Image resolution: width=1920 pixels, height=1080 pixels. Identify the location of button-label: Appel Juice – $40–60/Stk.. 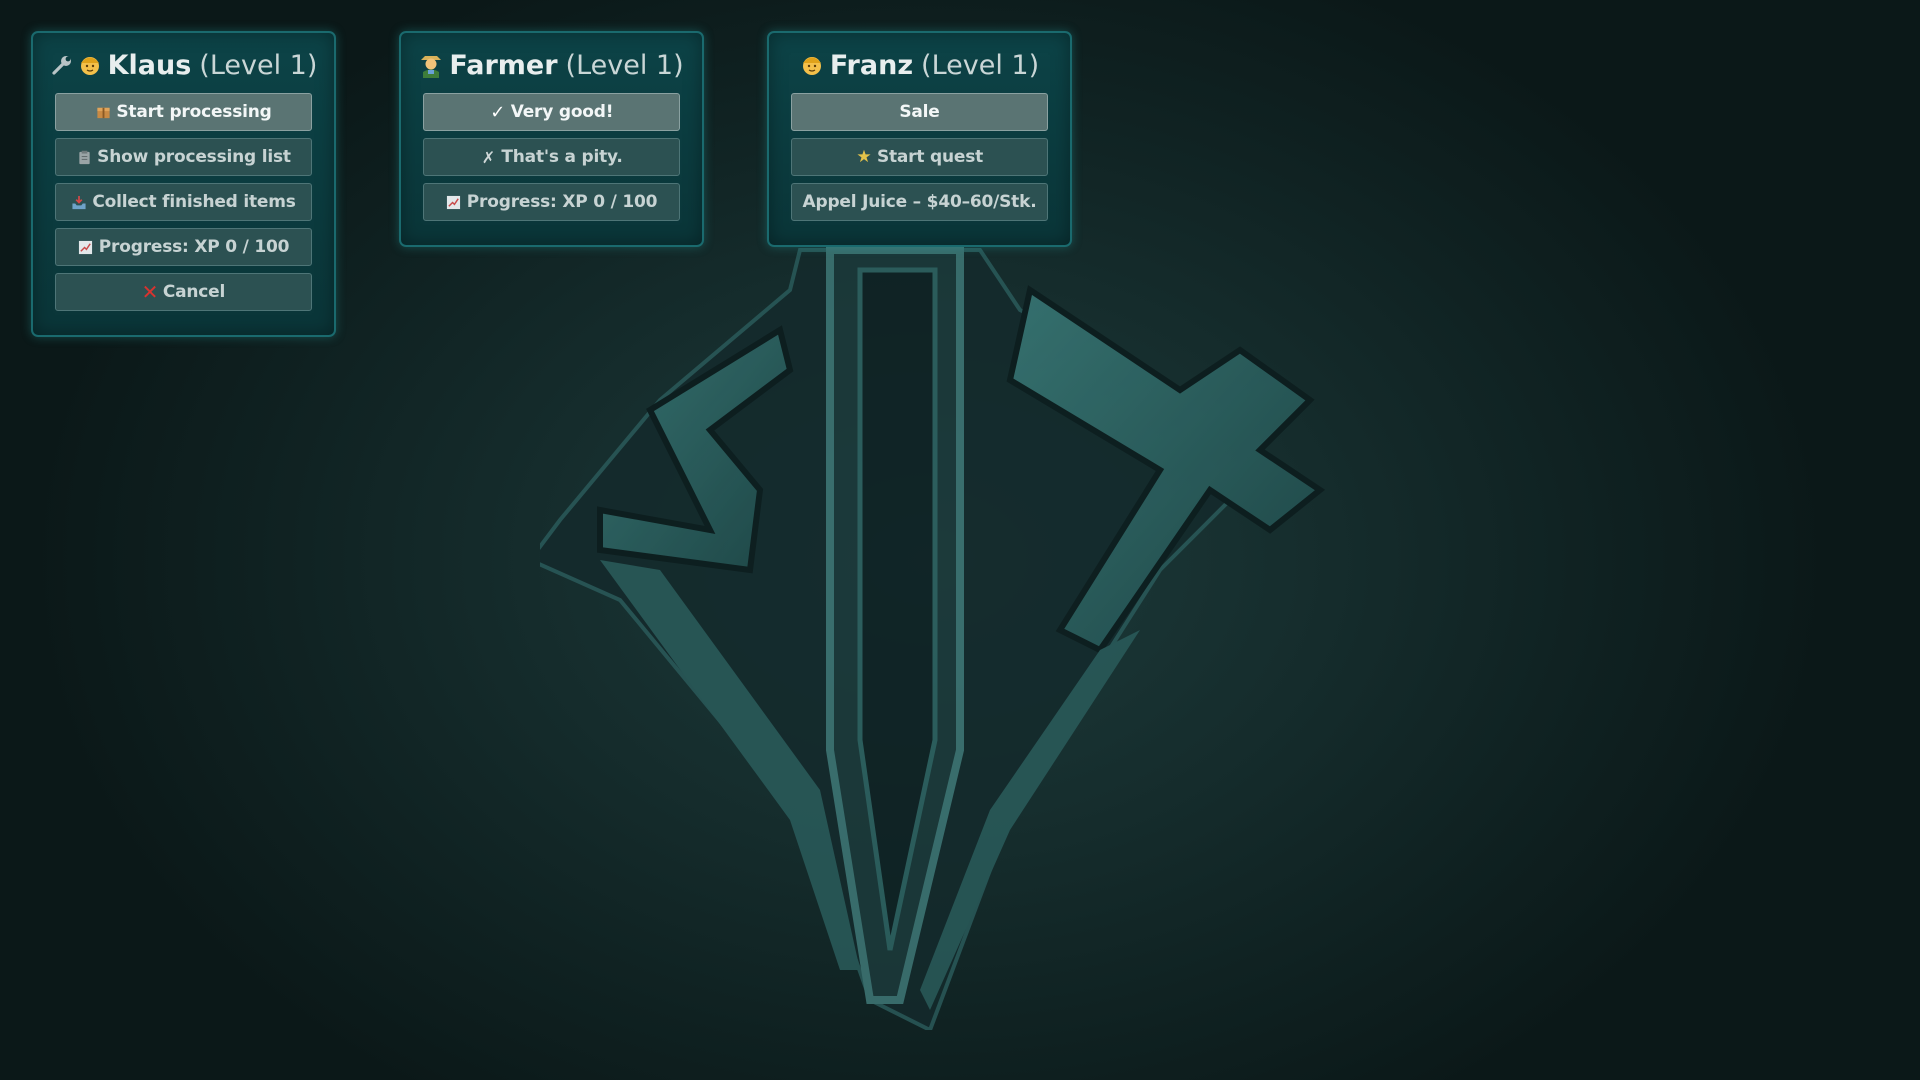
(919, 202).